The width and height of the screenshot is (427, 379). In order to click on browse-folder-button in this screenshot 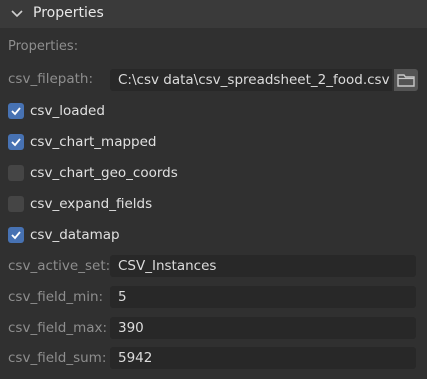, I will do `click(406, 80)`.